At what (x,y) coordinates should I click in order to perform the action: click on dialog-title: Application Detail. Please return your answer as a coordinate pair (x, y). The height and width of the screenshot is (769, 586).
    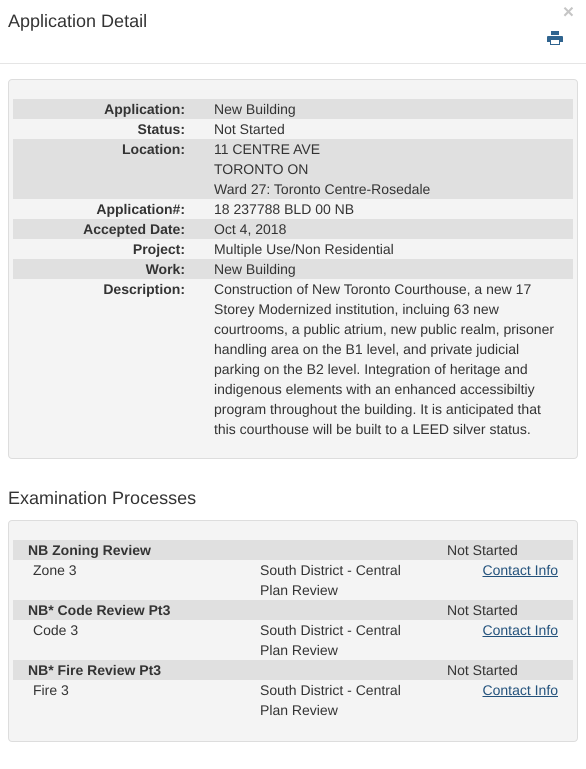
    Looking at the image, I should click on (78, 21).